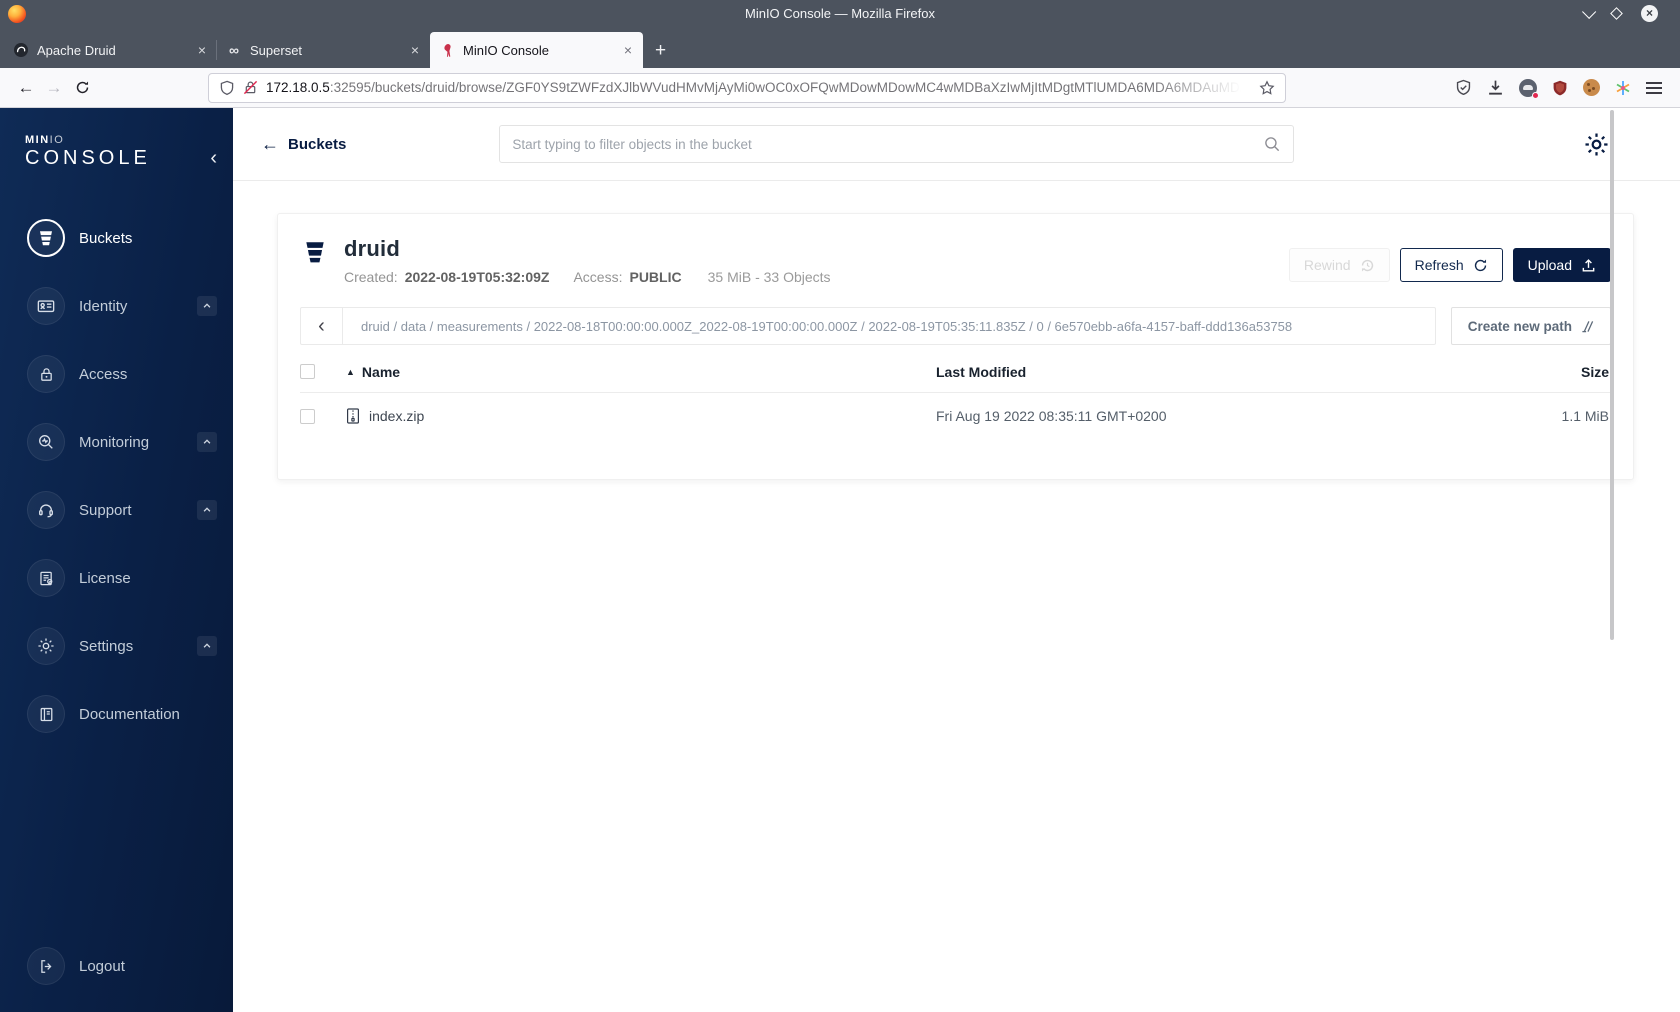 The height and width of the screenshot is (1012, 1680). I want to click on logo-min: MIN, so click(37, 140).